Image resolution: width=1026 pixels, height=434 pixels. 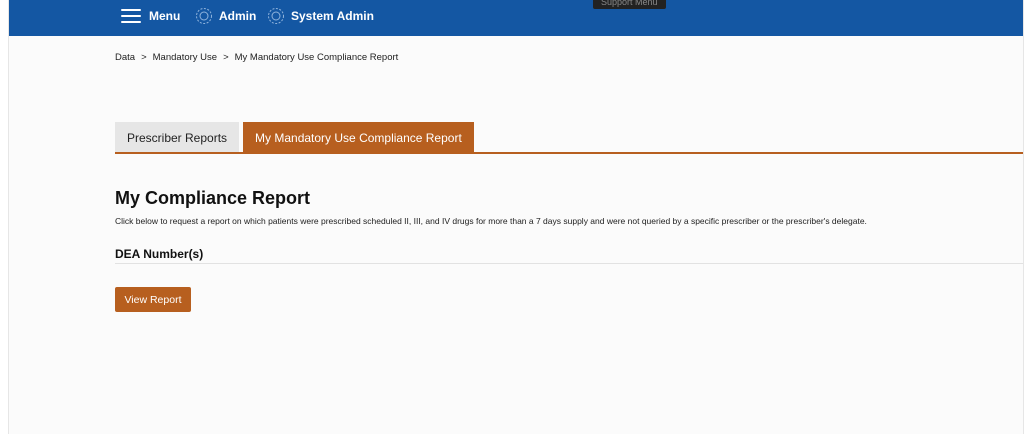 What do you see at coordinates (569, 263) in the screenshot?
I see `section-divider` at bounding box center [569, 263].